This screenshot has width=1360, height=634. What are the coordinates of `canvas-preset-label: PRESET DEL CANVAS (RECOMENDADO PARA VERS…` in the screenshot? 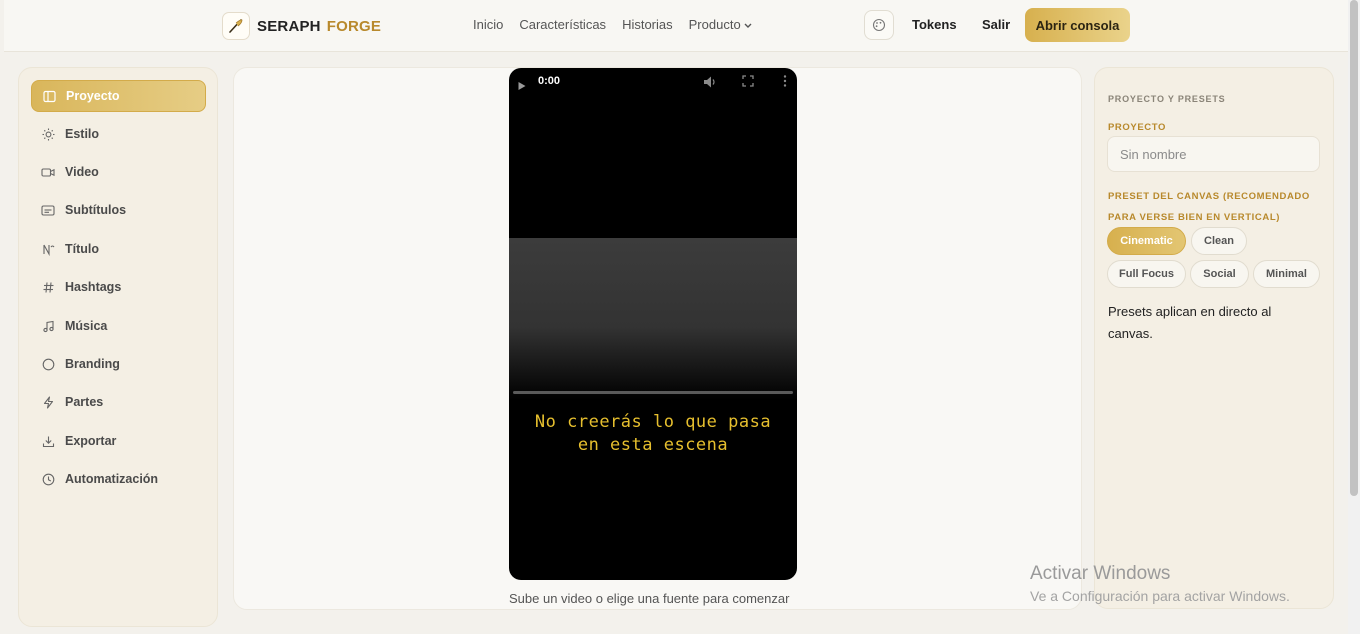 It's located at (1209, 207).